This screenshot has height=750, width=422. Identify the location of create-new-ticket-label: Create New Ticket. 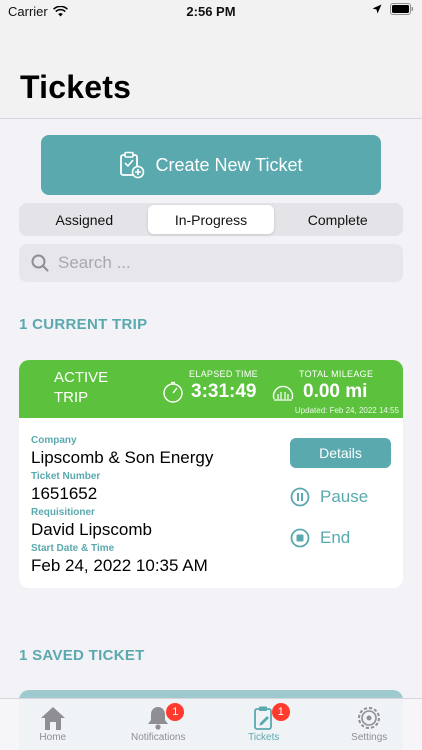
(229, 164).